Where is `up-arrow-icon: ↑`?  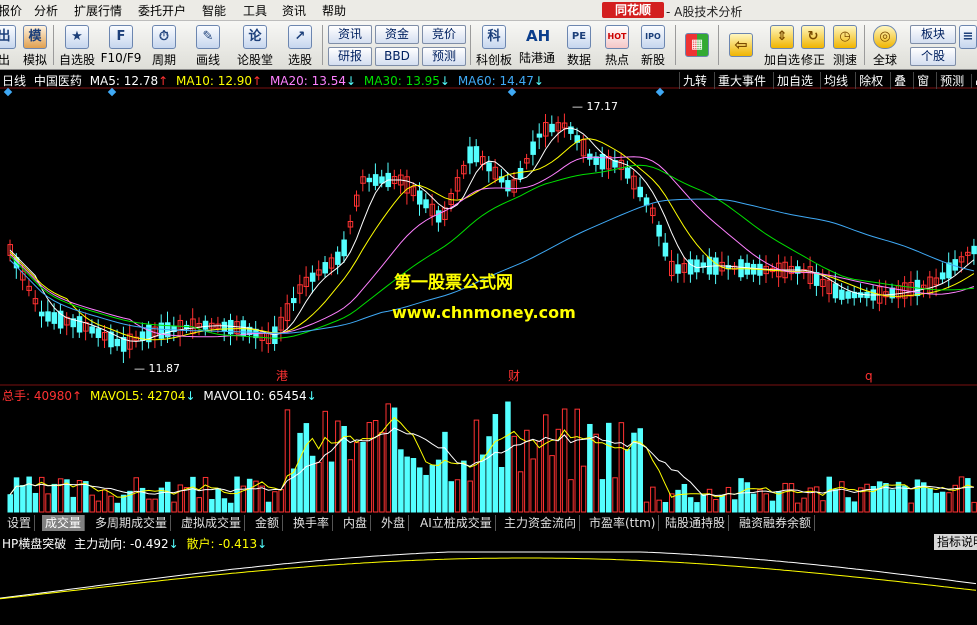
up-arrow-icon: ↑ is located at coordinates (257, 81).